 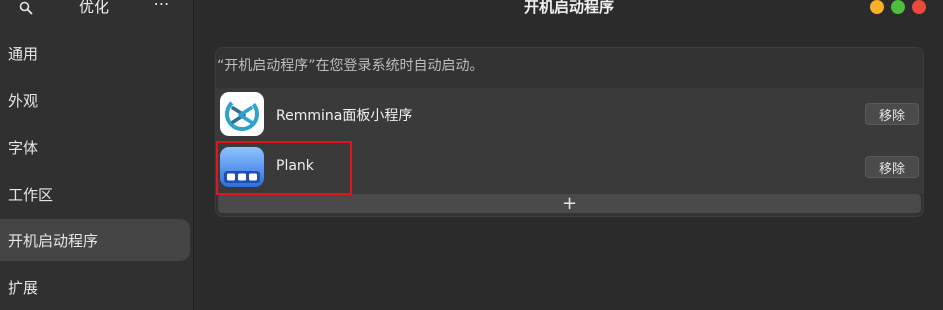 What do you see at coordinates (569, 8) in the screenshot?
I see `page-title: 开机启动程序` at bounding box center [569, 8].